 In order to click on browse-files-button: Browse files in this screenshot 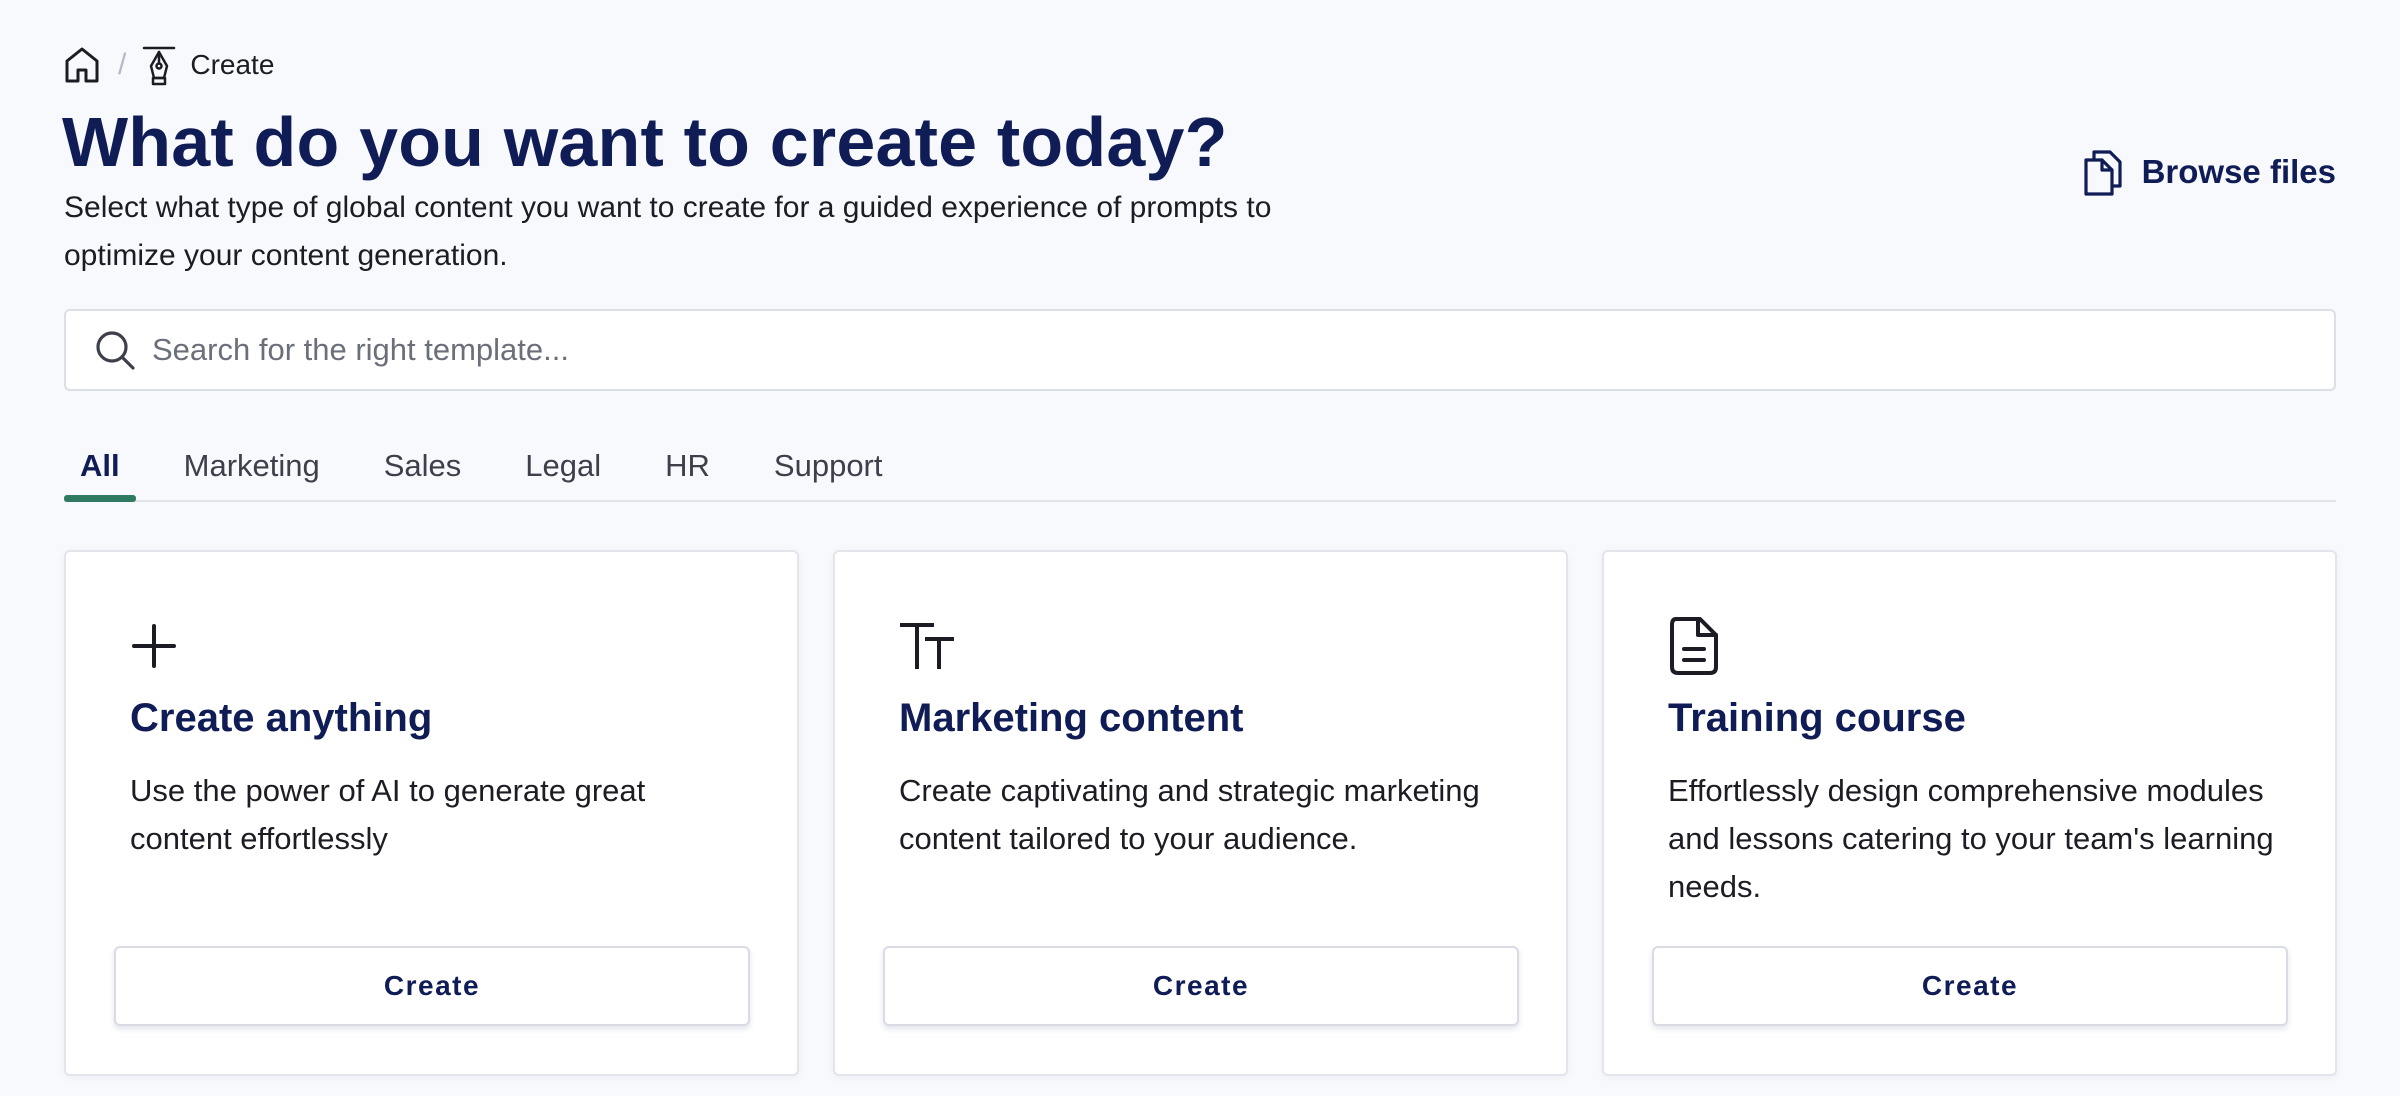, I will do `click(2209, 172)`.